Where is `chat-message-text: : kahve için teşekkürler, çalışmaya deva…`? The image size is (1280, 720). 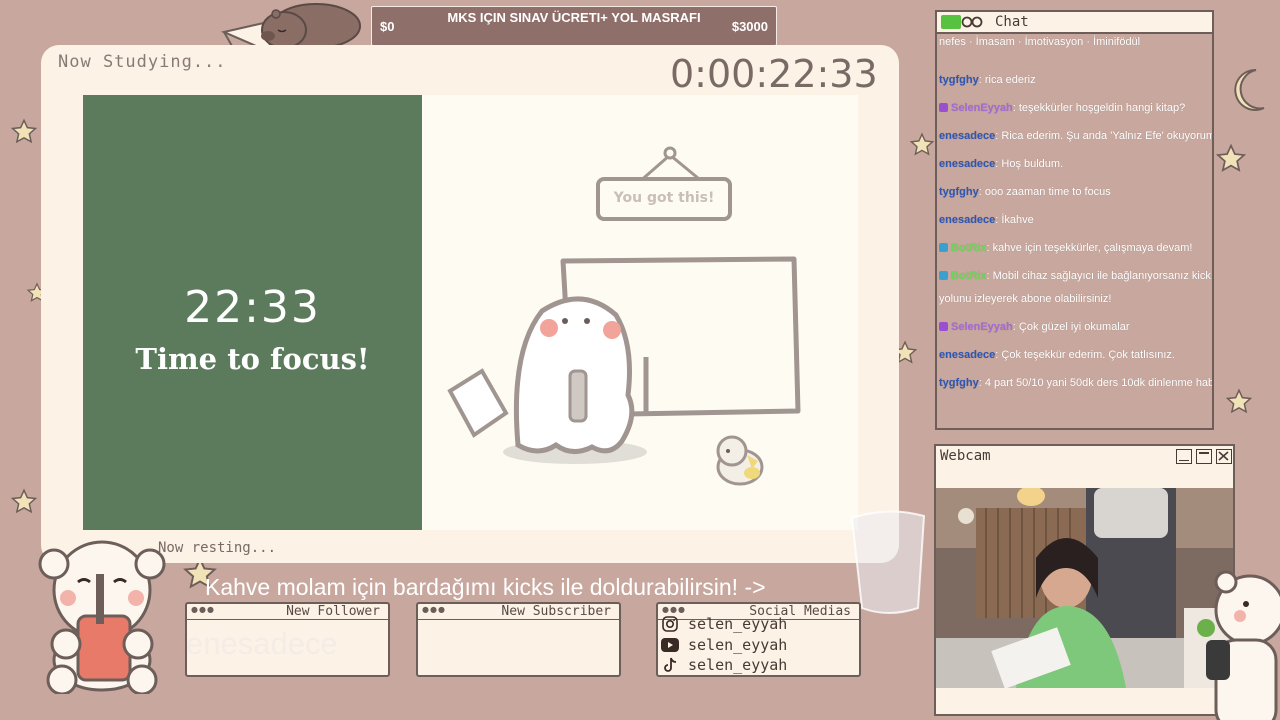 chat-message-text: : kahve için teşekkürler, çalışmaya deva… is located at coordinates (1089, 248).